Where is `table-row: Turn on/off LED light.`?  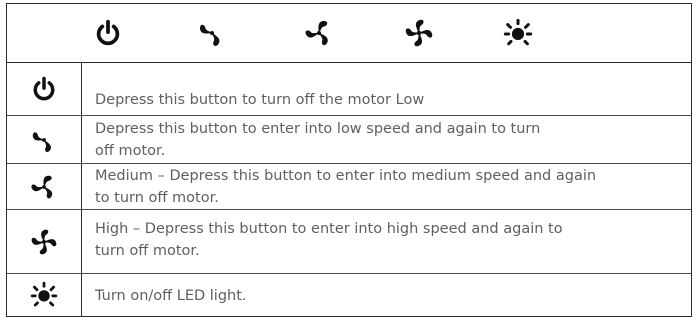
table-row: Turn on/off LED light. is located at coordinates (349, 295).